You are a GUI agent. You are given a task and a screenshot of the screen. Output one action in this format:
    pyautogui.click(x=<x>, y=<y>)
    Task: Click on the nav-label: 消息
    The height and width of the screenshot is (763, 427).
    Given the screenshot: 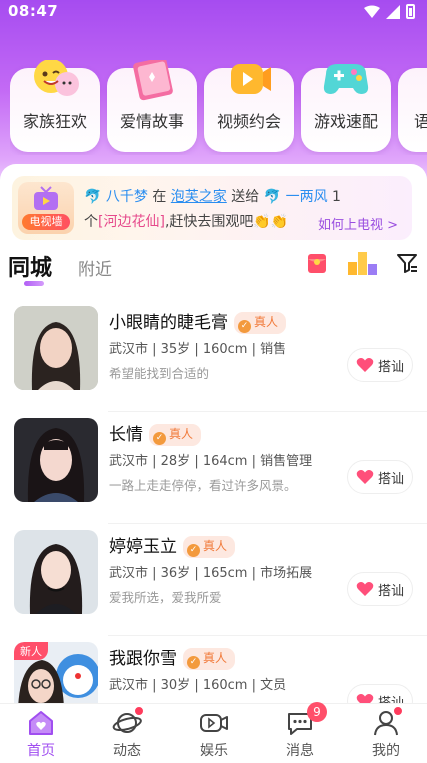 What is the action you would take?
    pyautogui.click(x=300, y=751)
    